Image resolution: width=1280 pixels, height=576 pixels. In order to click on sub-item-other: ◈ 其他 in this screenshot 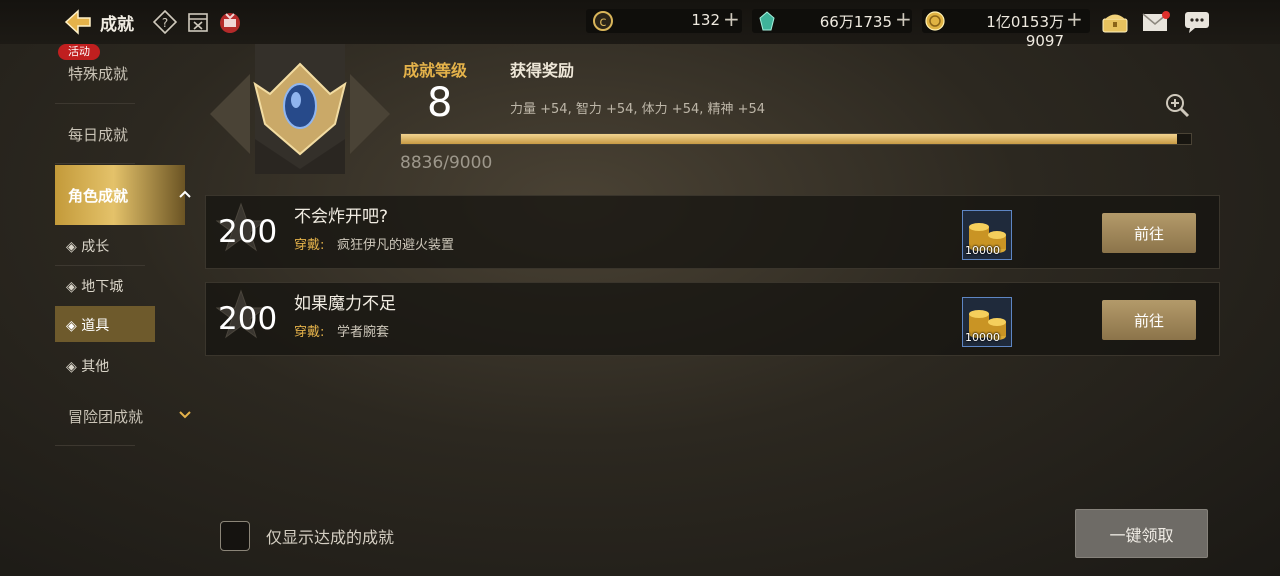, I will do `click(105, 365)`.